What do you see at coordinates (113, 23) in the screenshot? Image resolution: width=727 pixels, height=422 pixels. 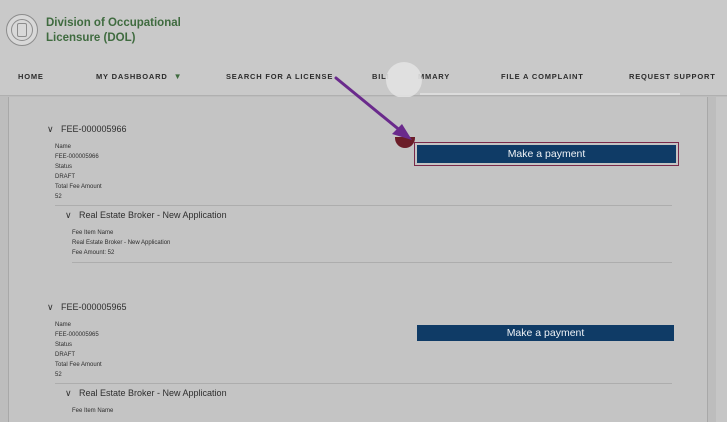 I see `agency-name-line1: Division of Occupational` at bounding box center [113, 23].